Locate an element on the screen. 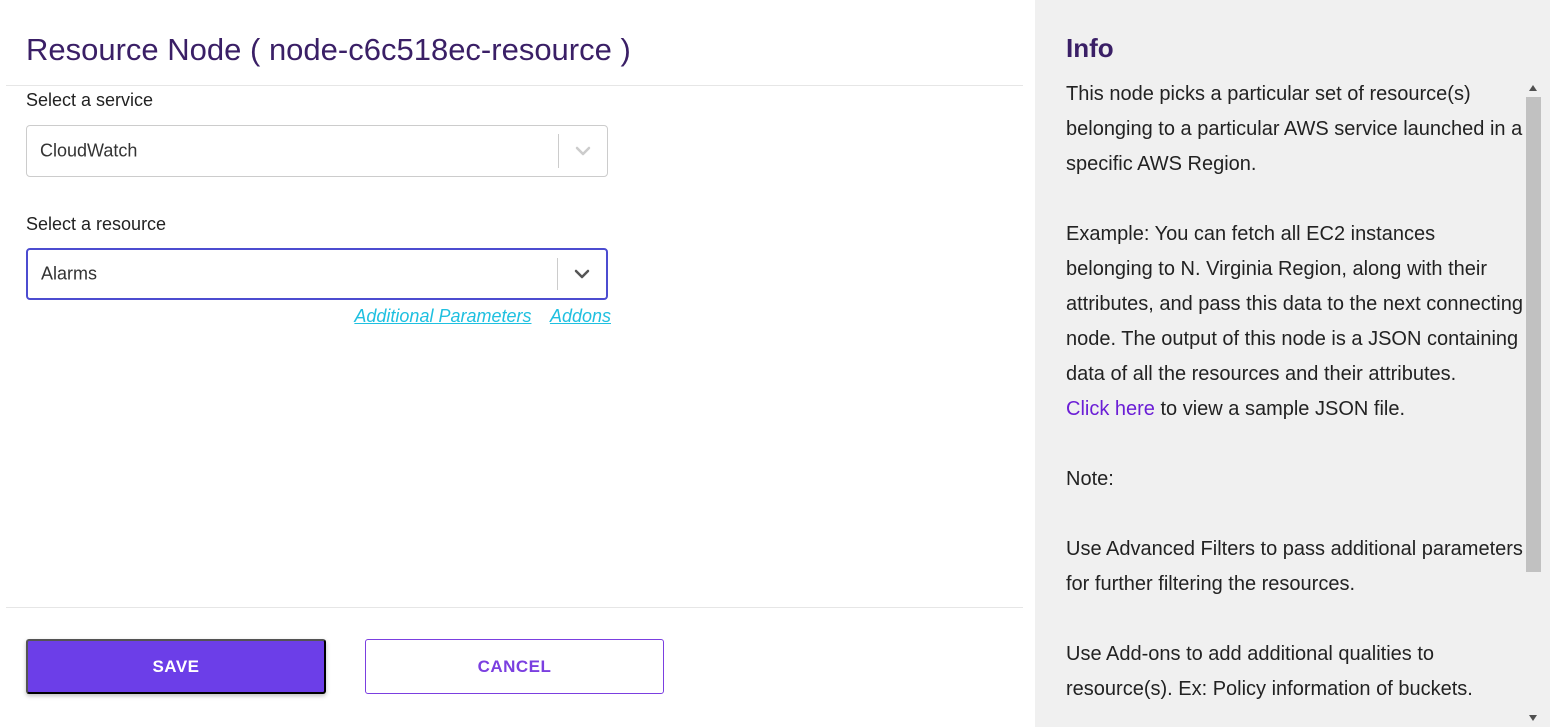  resource-label: Select a resource is located at coordinates (96, 224).